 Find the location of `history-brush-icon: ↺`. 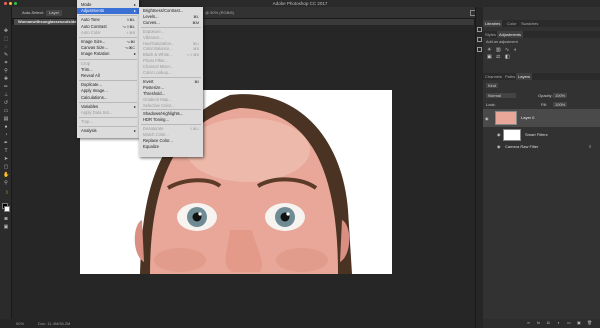

history-brush-icon: ↺ is located at coordinates (6, 103).